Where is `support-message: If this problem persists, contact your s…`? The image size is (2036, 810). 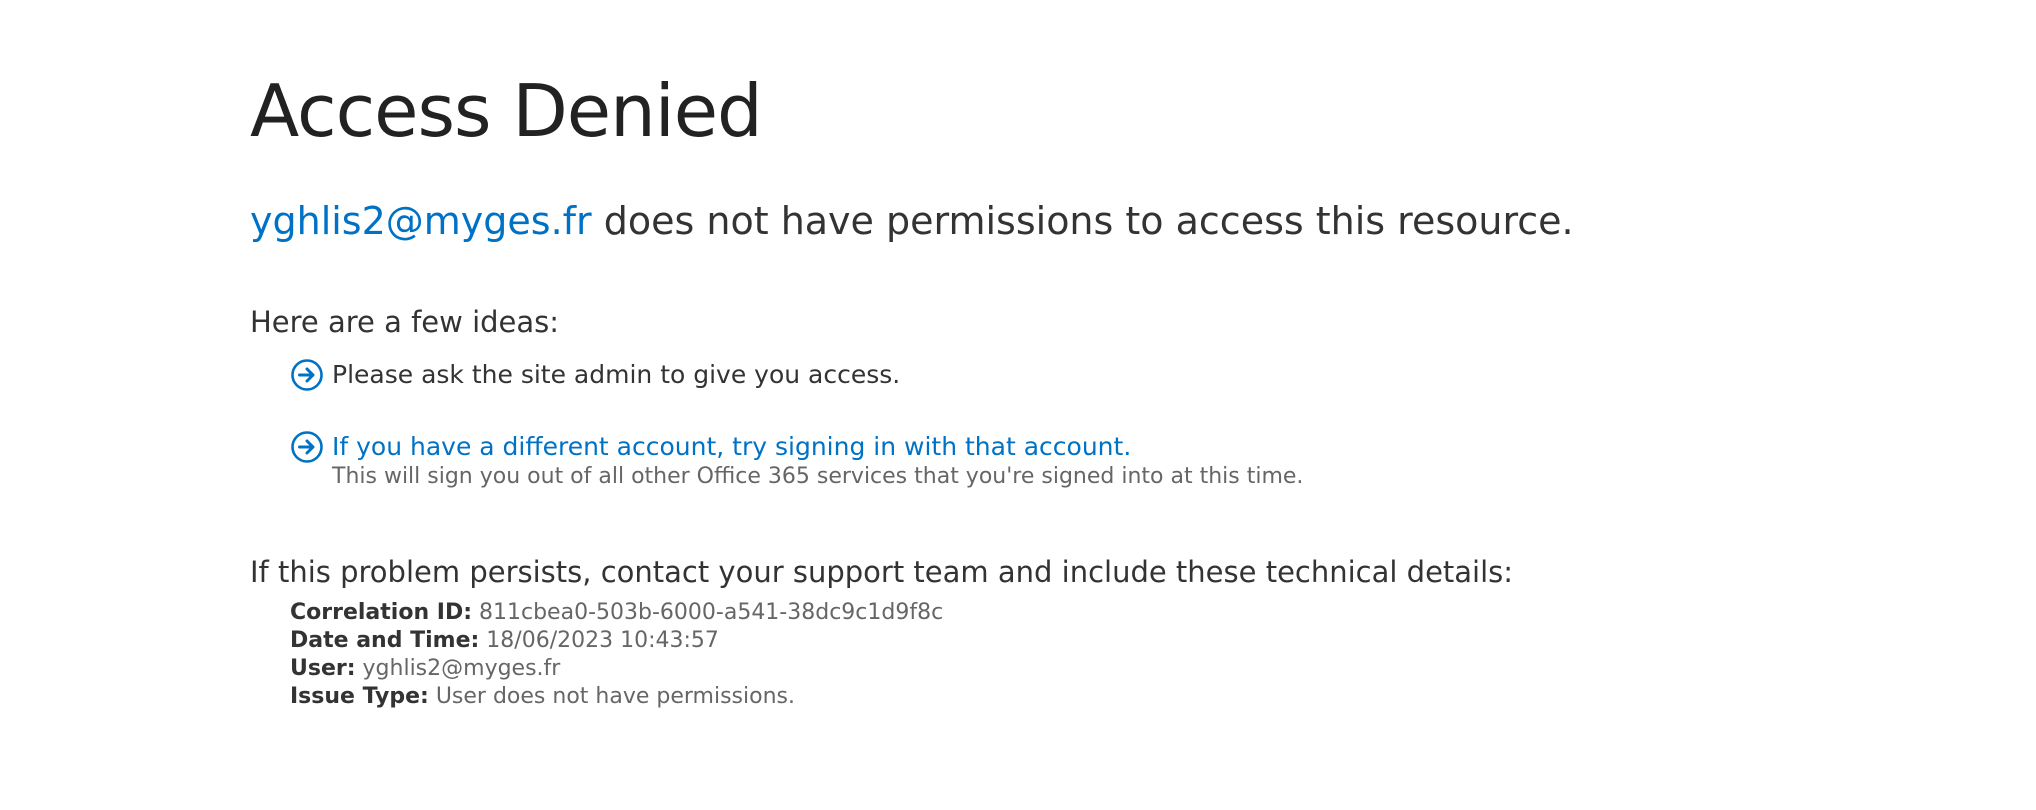 support-message: If this problem persists, contact your s… is located at coordinates (882, 572).